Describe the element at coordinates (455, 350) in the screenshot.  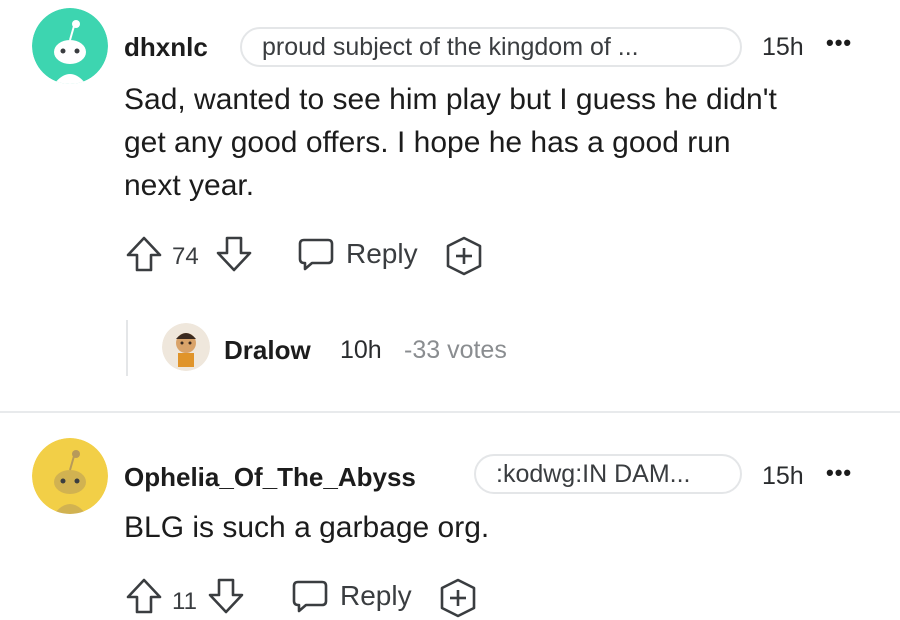
I see `reply-vote-count: -33 votes` at that location.